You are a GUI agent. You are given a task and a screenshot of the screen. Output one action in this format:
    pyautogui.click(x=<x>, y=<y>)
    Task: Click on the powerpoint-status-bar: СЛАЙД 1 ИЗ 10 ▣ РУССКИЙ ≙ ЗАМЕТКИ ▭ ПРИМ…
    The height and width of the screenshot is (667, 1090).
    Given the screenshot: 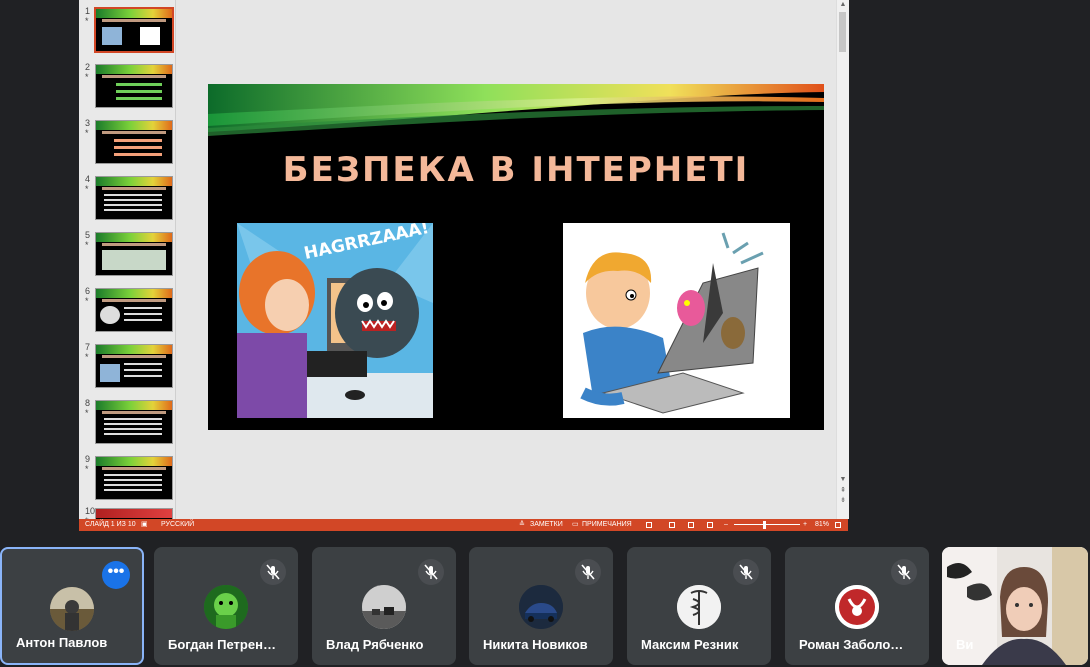 What is the action you would take?
    pyautogui.click(x=463, y=525)
    